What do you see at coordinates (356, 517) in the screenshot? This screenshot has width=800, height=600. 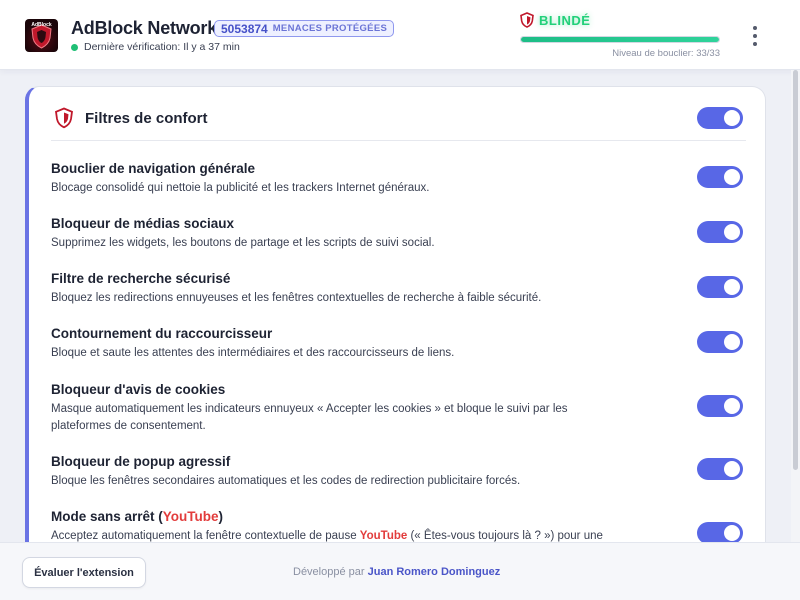 I see `filter-name: Mode sans arrêt (YouTube)` at bounding box center [356, 517].